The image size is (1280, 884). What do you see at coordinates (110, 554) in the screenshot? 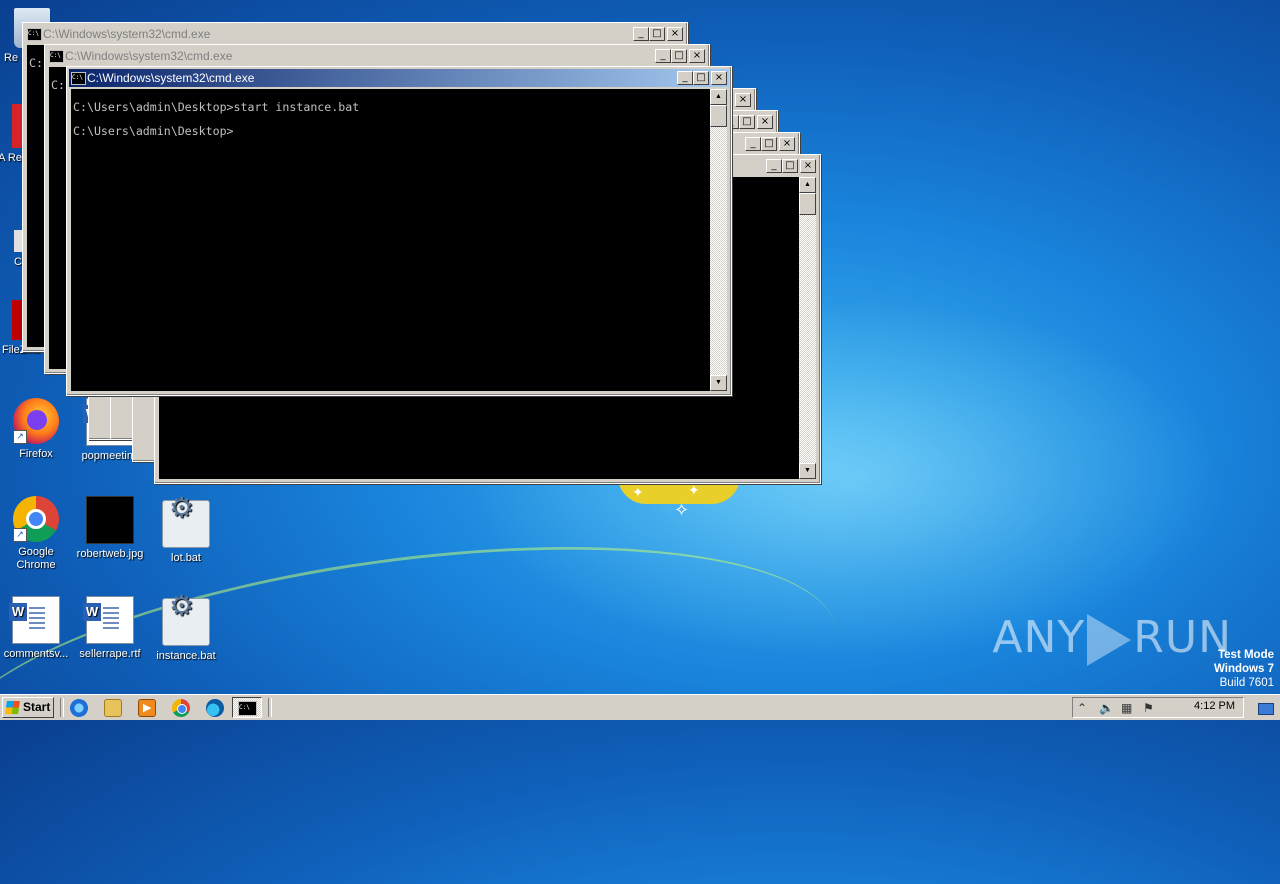
I see `robertweb-label: robertweb.jpg` at bounding box center [110, 554].